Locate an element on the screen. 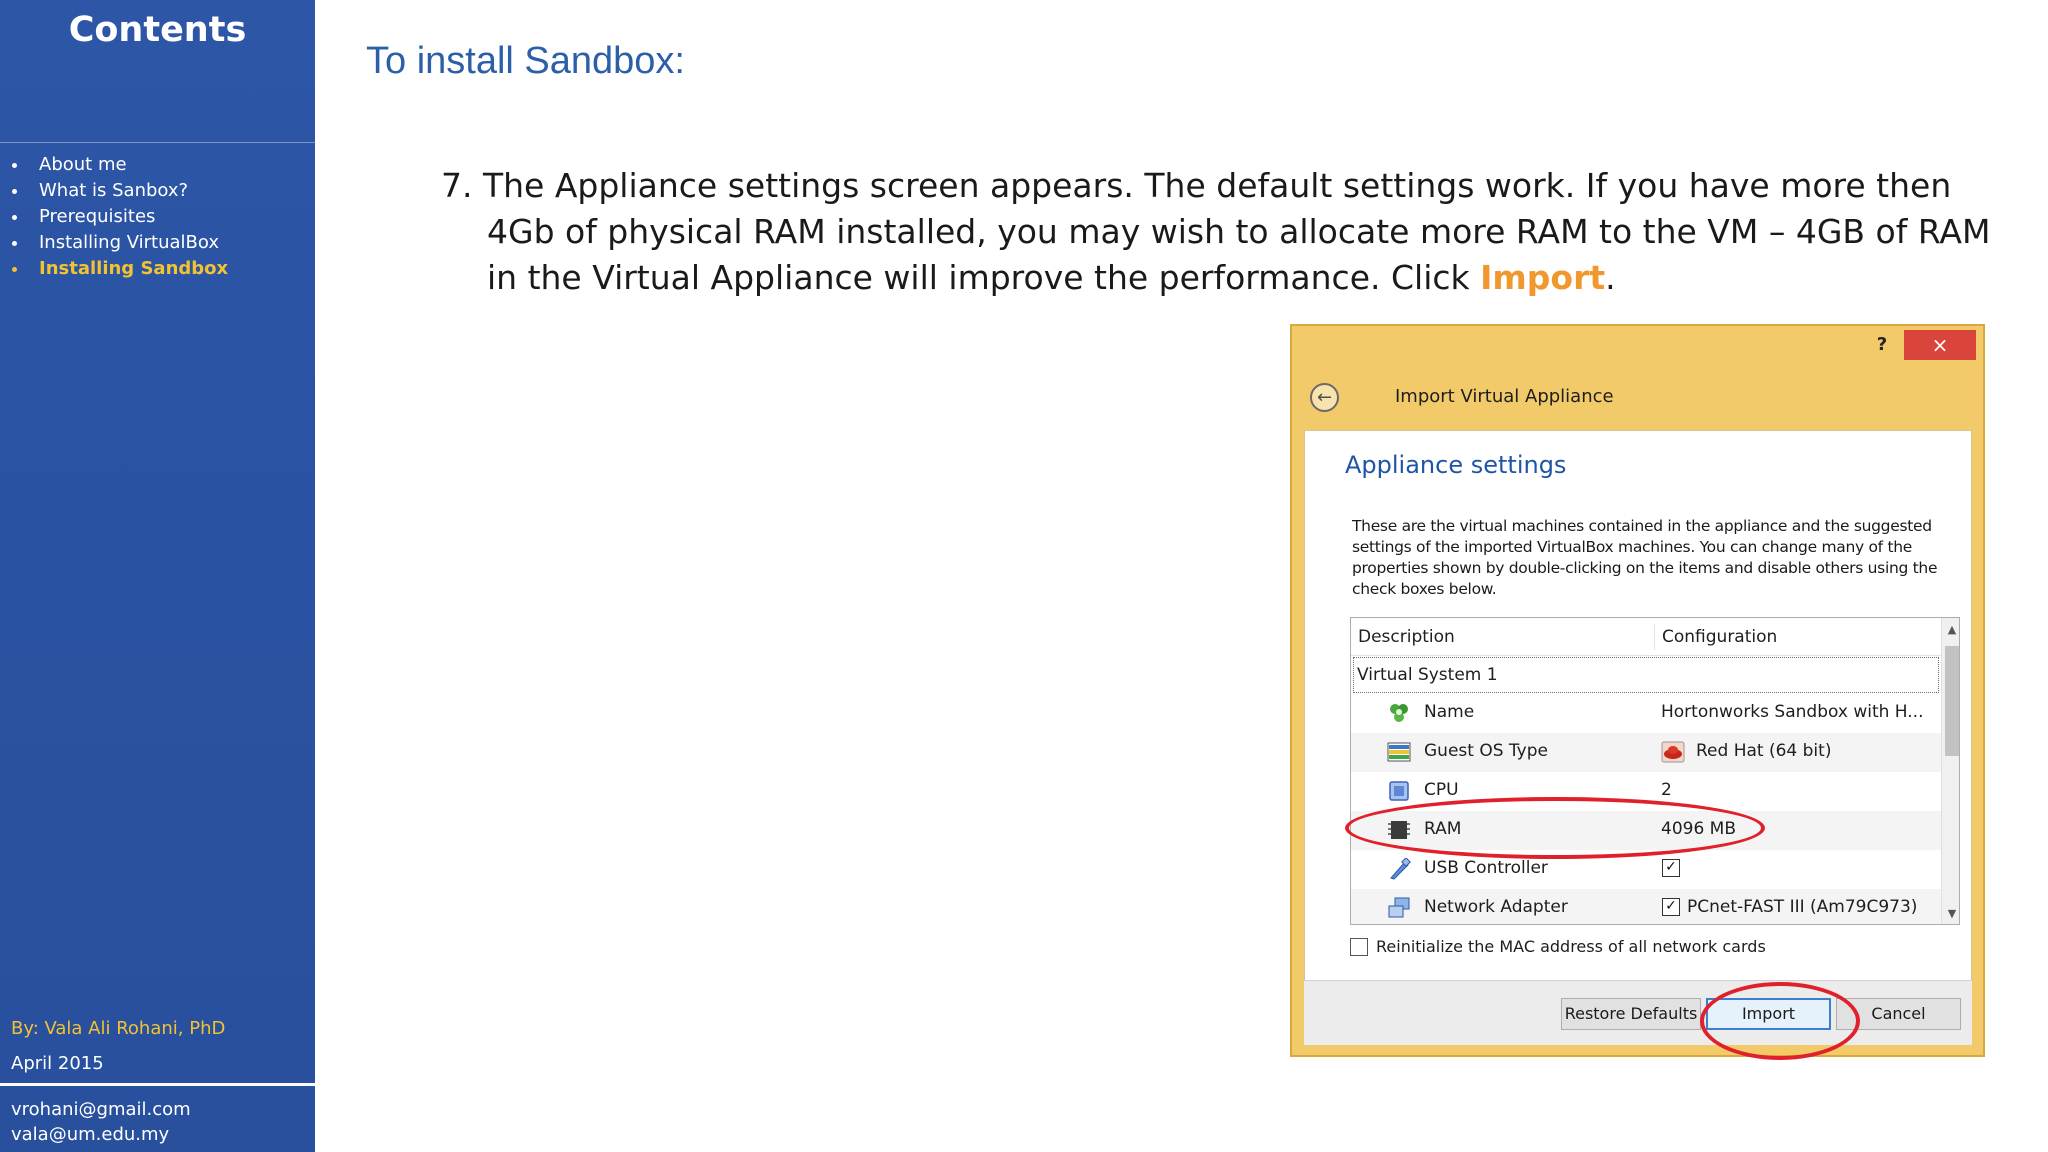 Image resolution: width=2048 pixels, height=1152 pixels. column-divider is located at coordinates (1654, 637).